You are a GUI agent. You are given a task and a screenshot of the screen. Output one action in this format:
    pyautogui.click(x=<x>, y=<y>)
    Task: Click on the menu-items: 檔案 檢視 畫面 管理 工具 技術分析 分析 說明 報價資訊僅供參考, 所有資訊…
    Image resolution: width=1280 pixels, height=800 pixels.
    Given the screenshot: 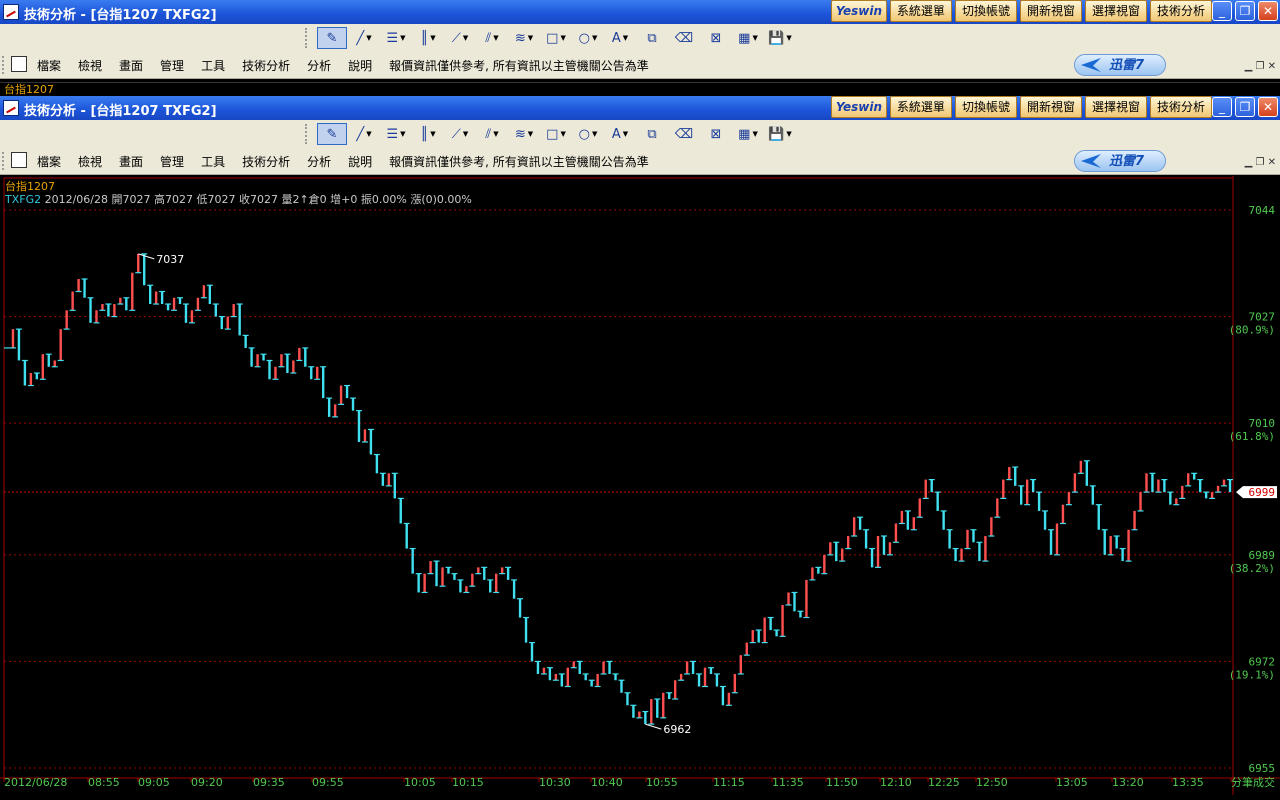 What is the action you would take?
    pyautogui.click(x=343, y=65)
    